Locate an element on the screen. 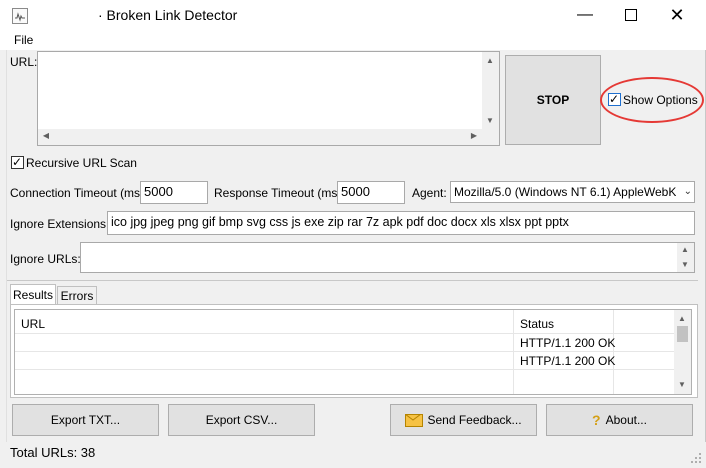  scroll-right-icon: ▶ is located at coordinates (474, 135).